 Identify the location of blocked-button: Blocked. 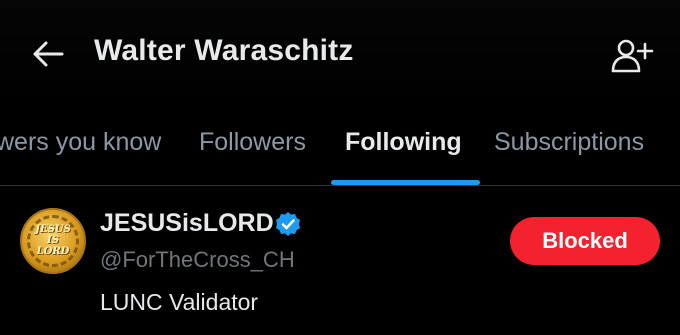
(585, 241).